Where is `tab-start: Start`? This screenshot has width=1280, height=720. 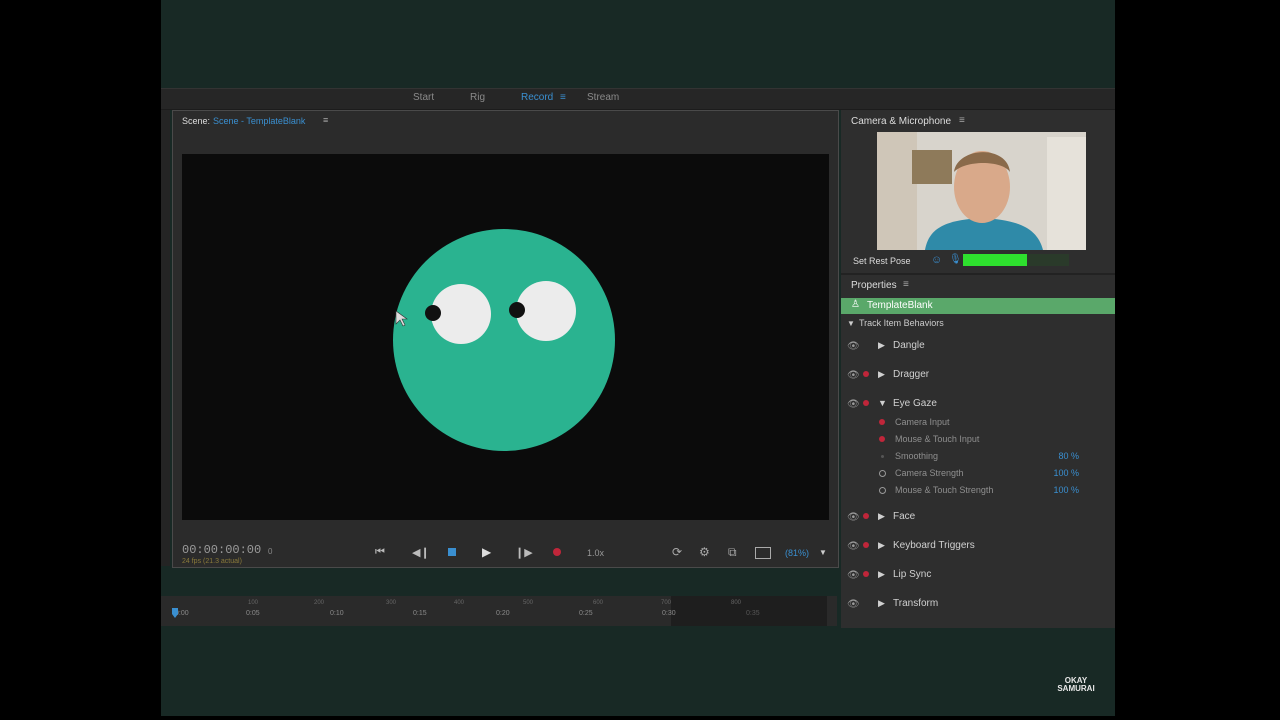 tab-start: Start is located at coordinates (423, 97).